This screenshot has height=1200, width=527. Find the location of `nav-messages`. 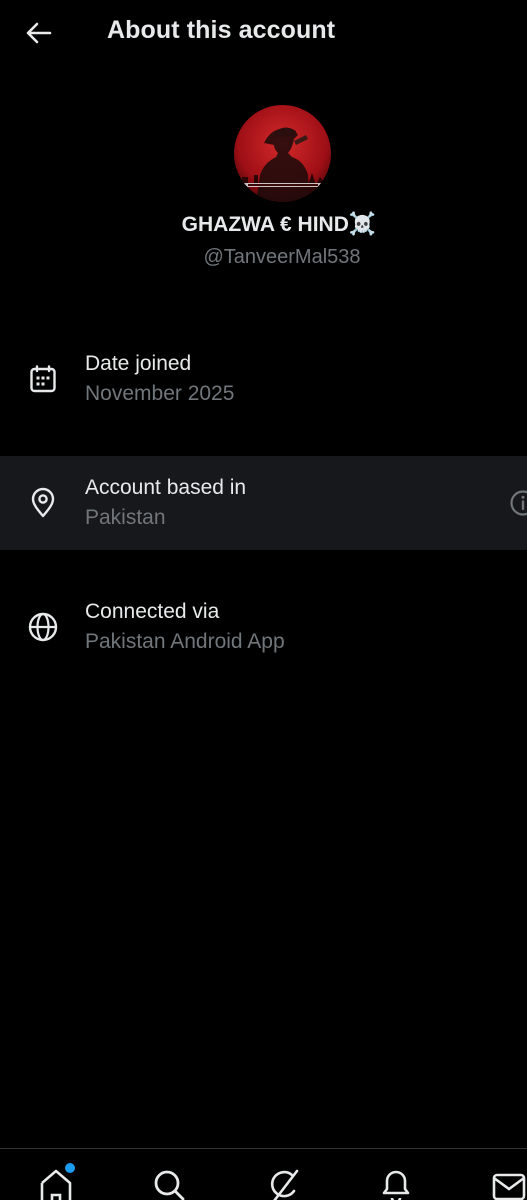

nav-messages is located at coordinates (509, 1183).